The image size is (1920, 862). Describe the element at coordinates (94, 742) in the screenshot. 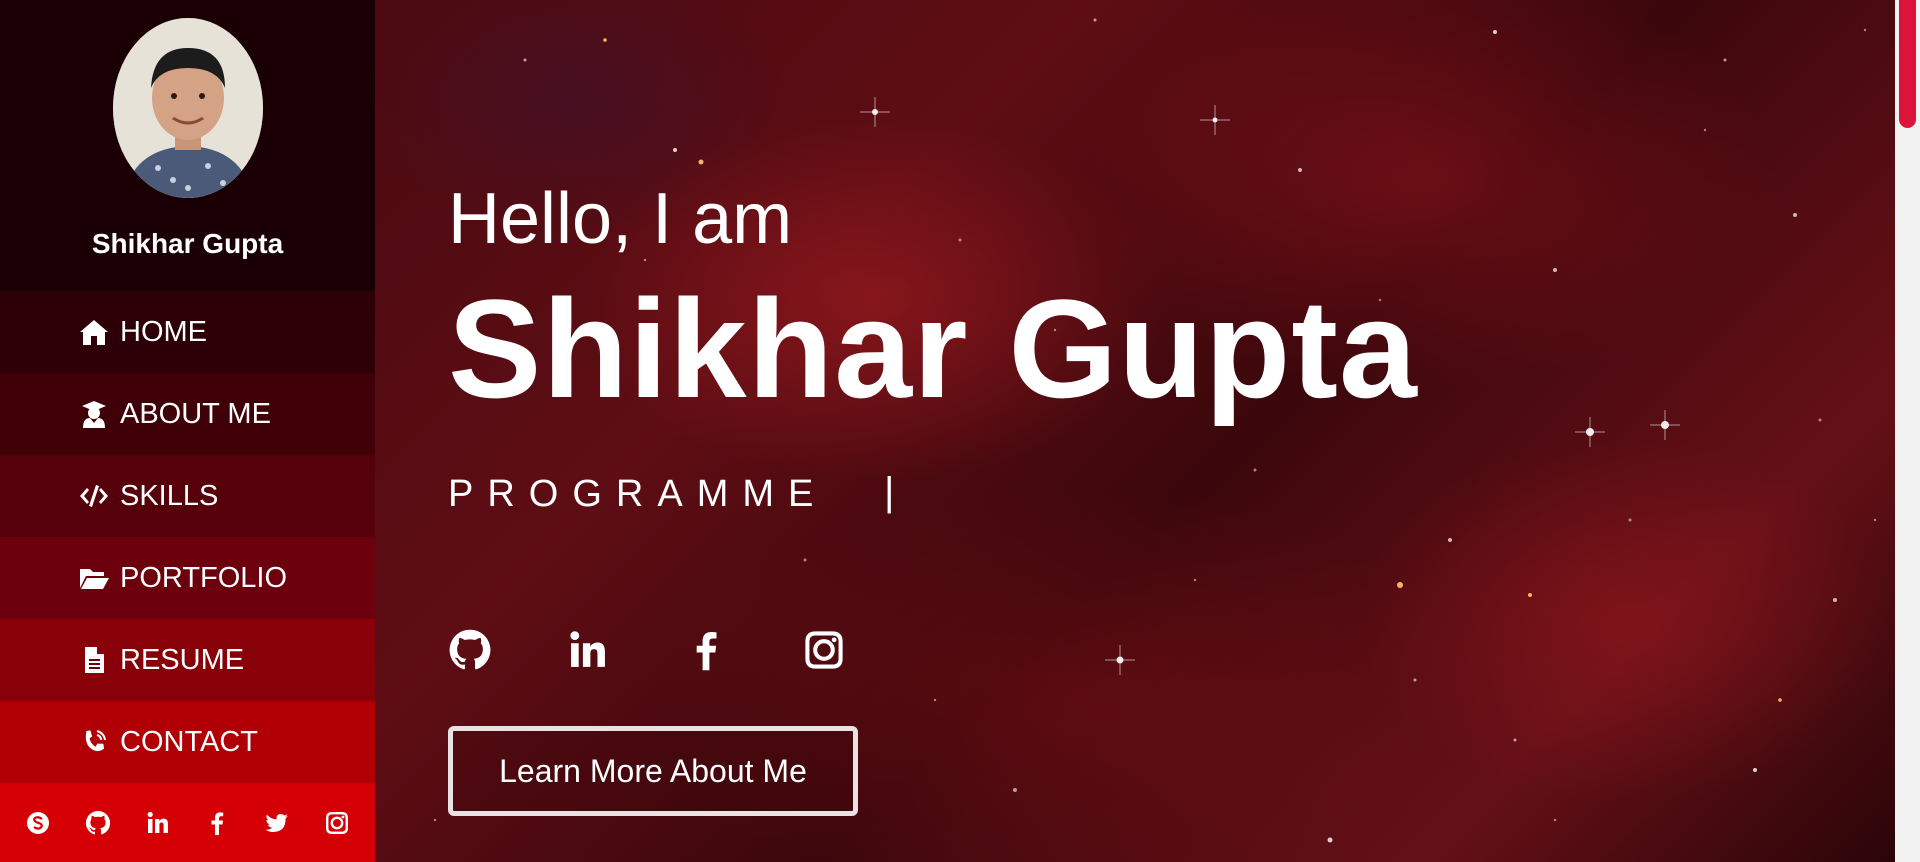

I see `phone-icon` at that location.